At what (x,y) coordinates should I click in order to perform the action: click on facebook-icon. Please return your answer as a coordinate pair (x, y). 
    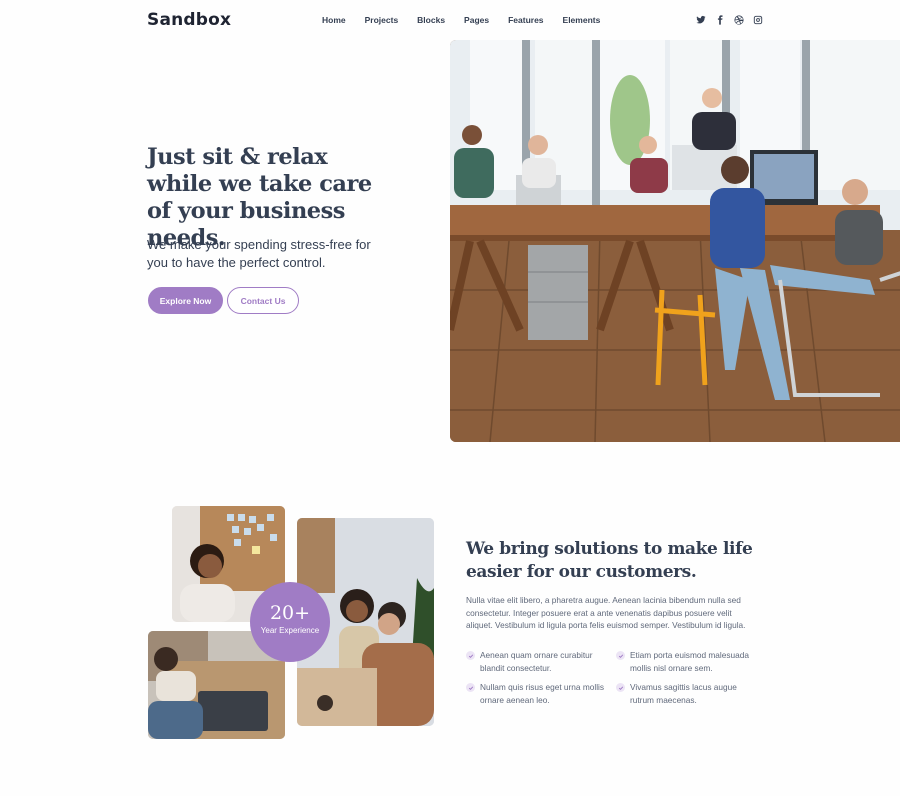
    Looking at the image, I should click on (719, 19).